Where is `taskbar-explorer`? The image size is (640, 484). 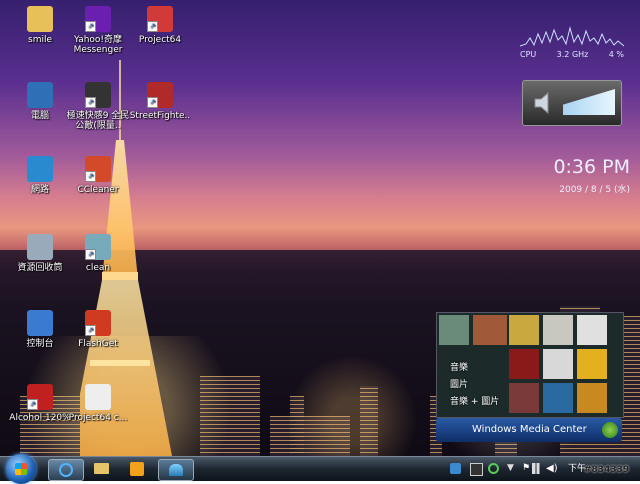 taskbar-explorer is located at coordinates (101, 469).